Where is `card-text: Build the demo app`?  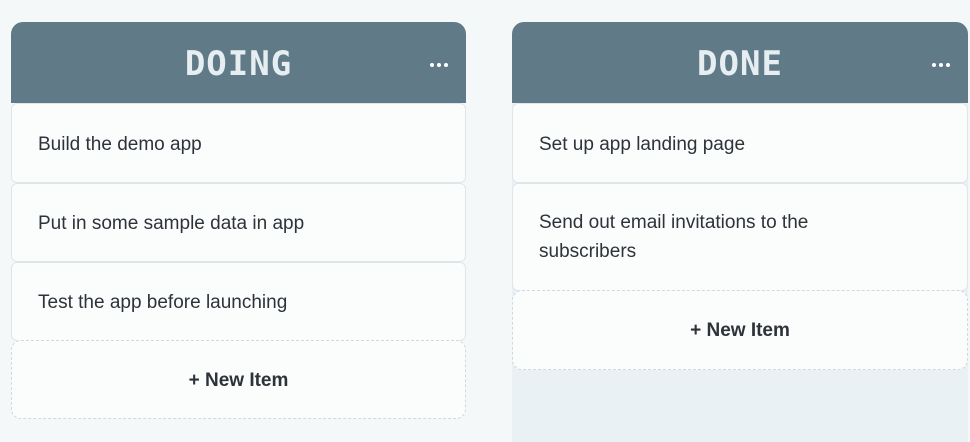 card-text: Build the demo app is located at coordinates (120, 144).